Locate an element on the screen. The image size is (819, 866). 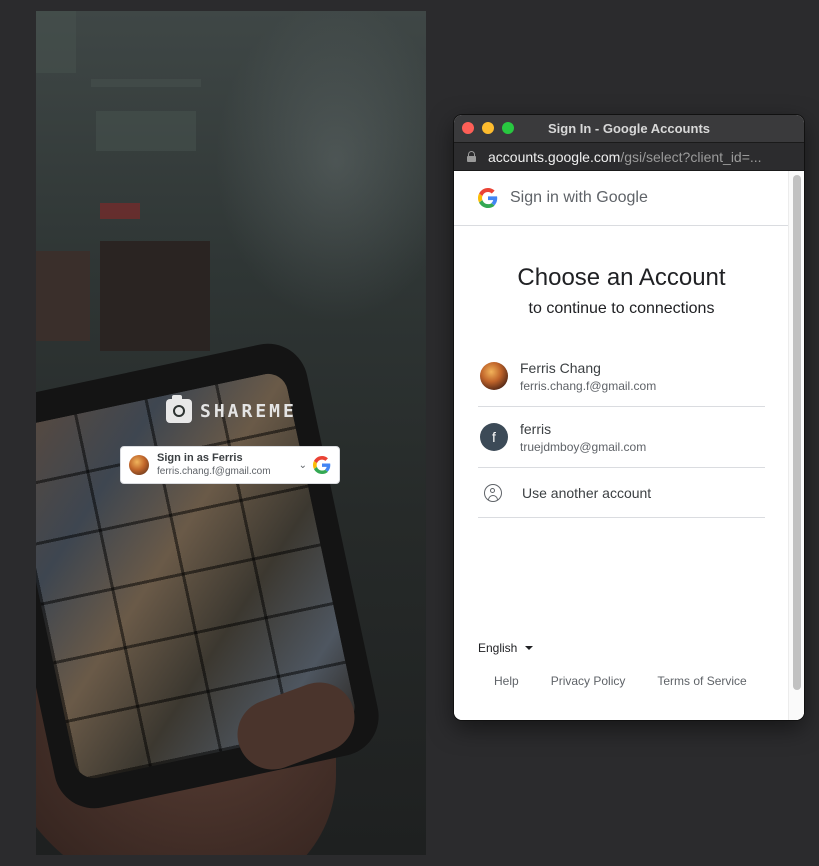
terms-of-service-link: Terms of Service is located at coordinates (701, 681).